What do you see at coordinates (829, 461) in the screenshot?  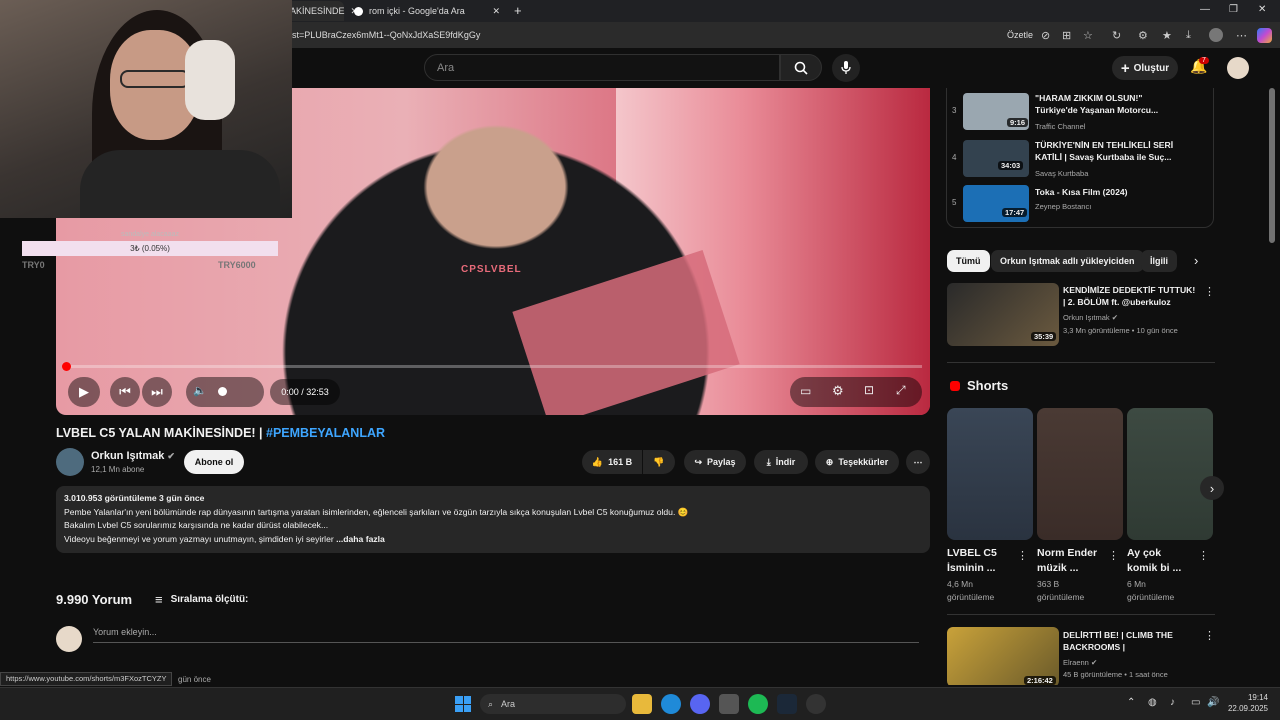 I see `thanks-icon: ⊕` at bounding box center [829, 461].